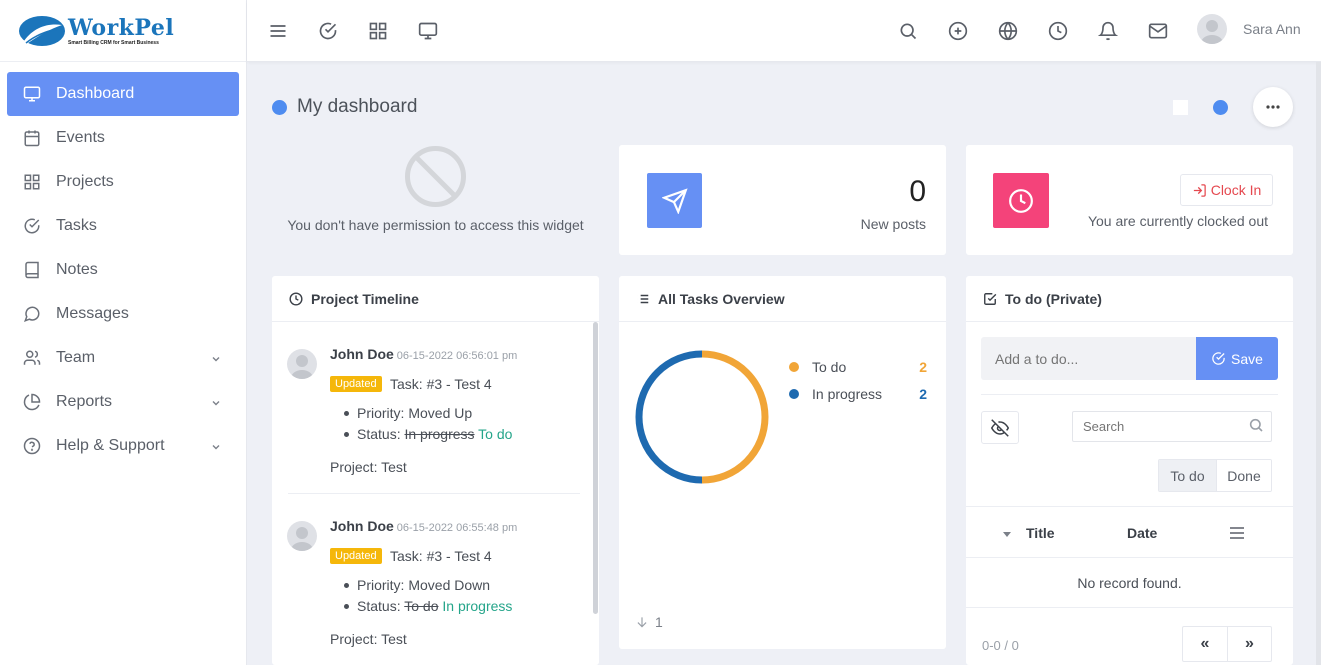 This screenshot has width=1321, height=665. I want to click on sidebar-item-label: Tasks, so click(76, 225).